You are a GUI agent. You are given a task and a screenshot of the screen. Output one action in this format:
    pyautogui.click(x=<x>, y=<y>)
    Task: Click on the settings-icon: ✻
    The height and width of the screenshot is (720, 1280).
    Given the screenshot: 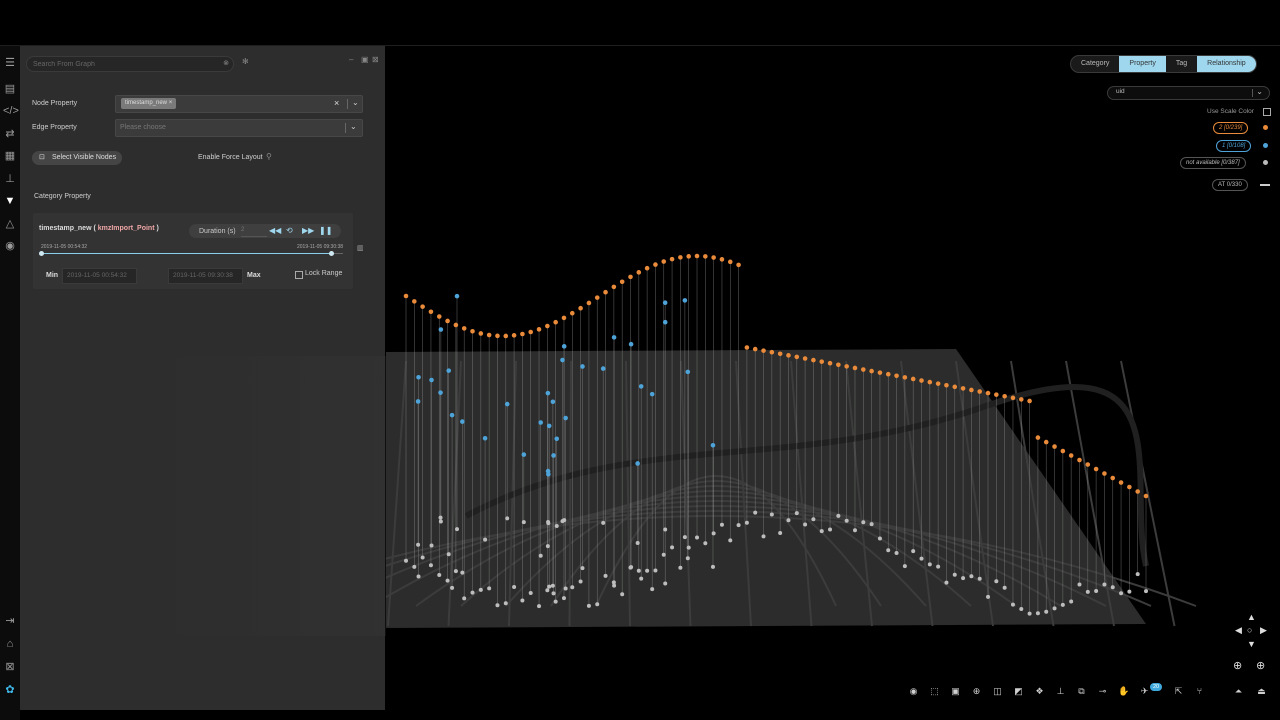 What is the action you would take?
    pyautogui.click(x=245, y=61)
    